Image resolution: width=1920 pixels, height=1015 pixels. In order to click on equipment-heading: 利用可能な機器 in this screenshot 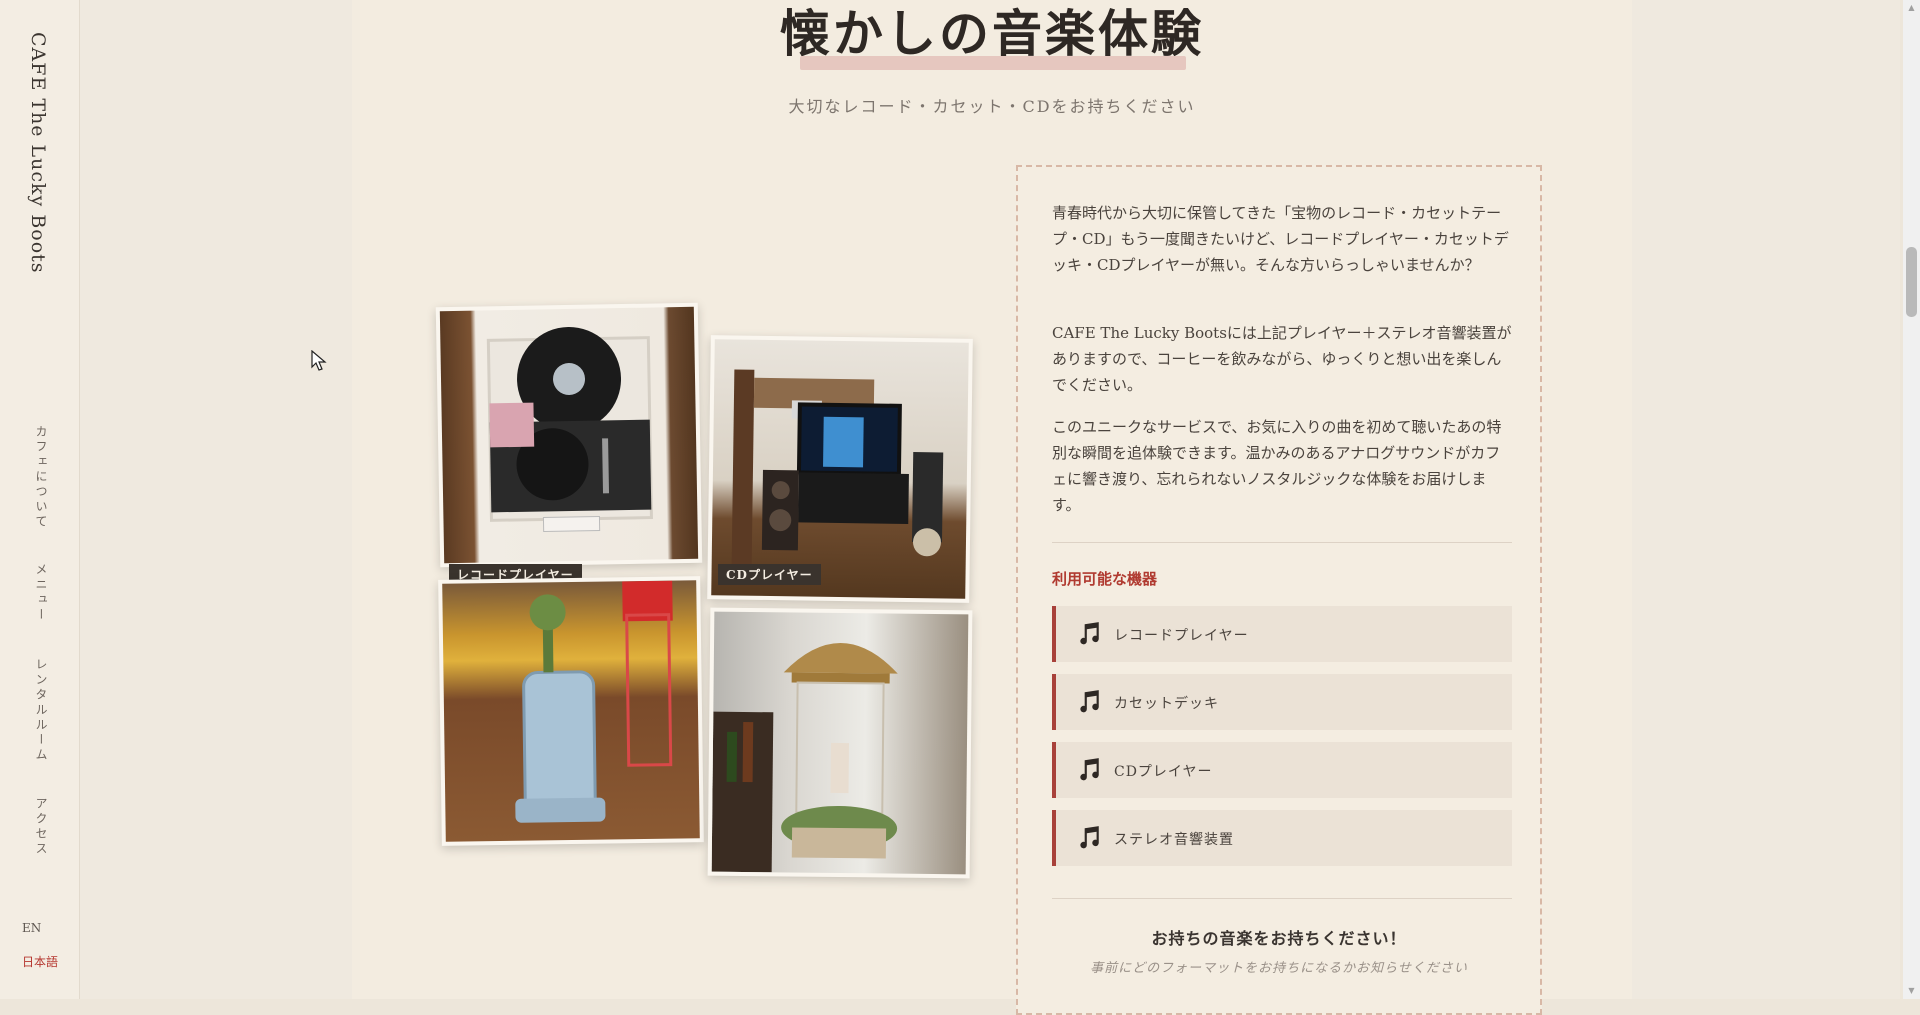, I will do `click(1105, 579)`.